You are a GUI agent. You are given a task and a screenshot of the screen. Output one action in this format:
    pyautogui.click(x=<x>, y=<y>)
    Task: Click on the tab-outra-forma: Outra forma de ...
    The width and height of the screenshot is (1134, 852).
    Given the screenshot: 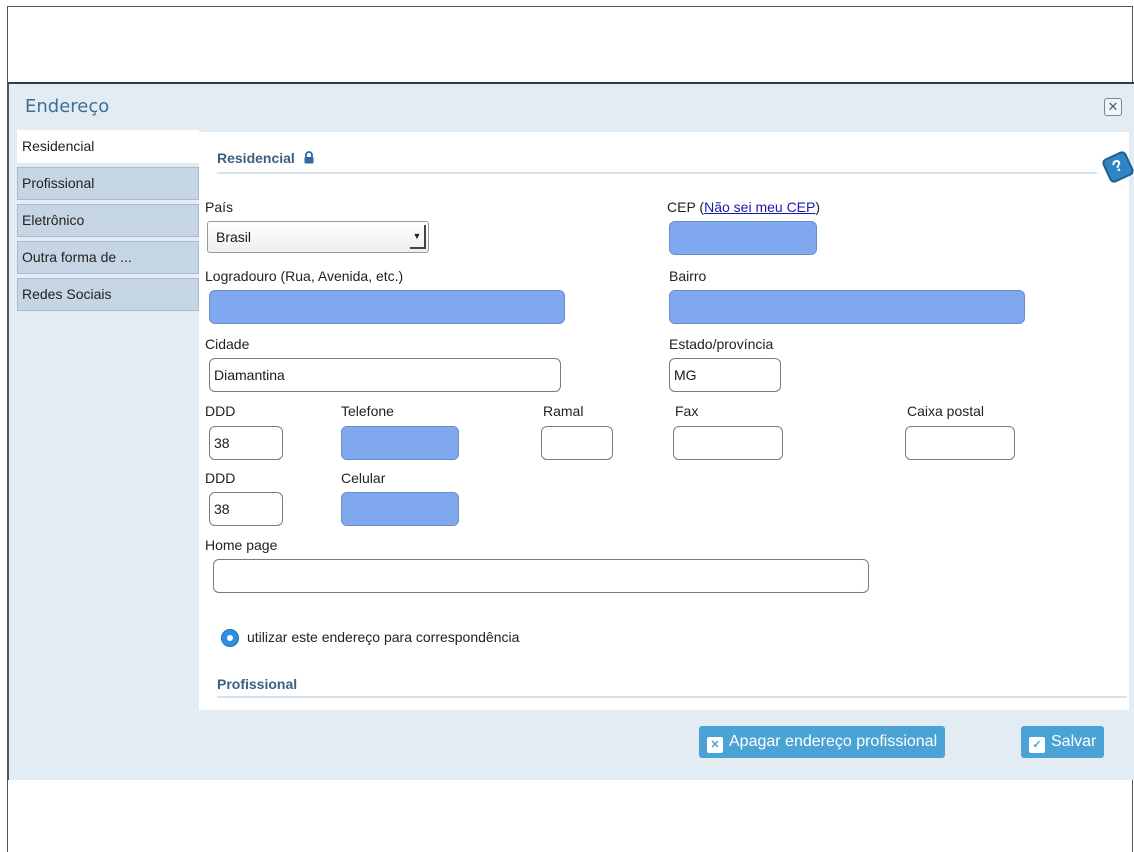 What is the action you would take?
    pyautogui.click(x=108, y=257)
    